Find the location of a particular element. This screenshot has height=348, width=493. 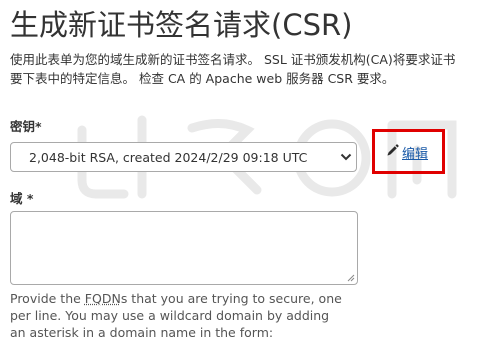

edit-link-label: 编辑 is located at coordinates (415, 154).